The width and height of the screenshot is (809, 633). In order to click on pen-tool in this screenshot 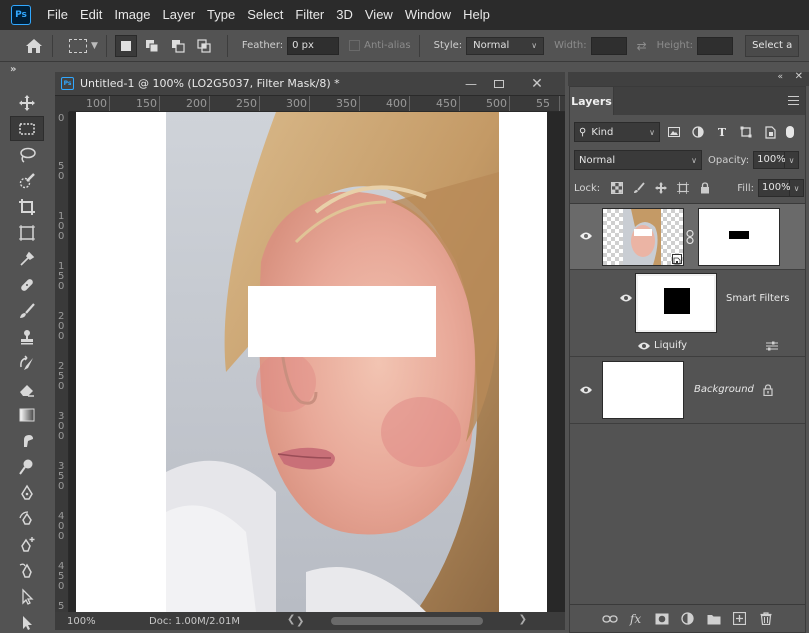, I will do `click(27, 492)`.